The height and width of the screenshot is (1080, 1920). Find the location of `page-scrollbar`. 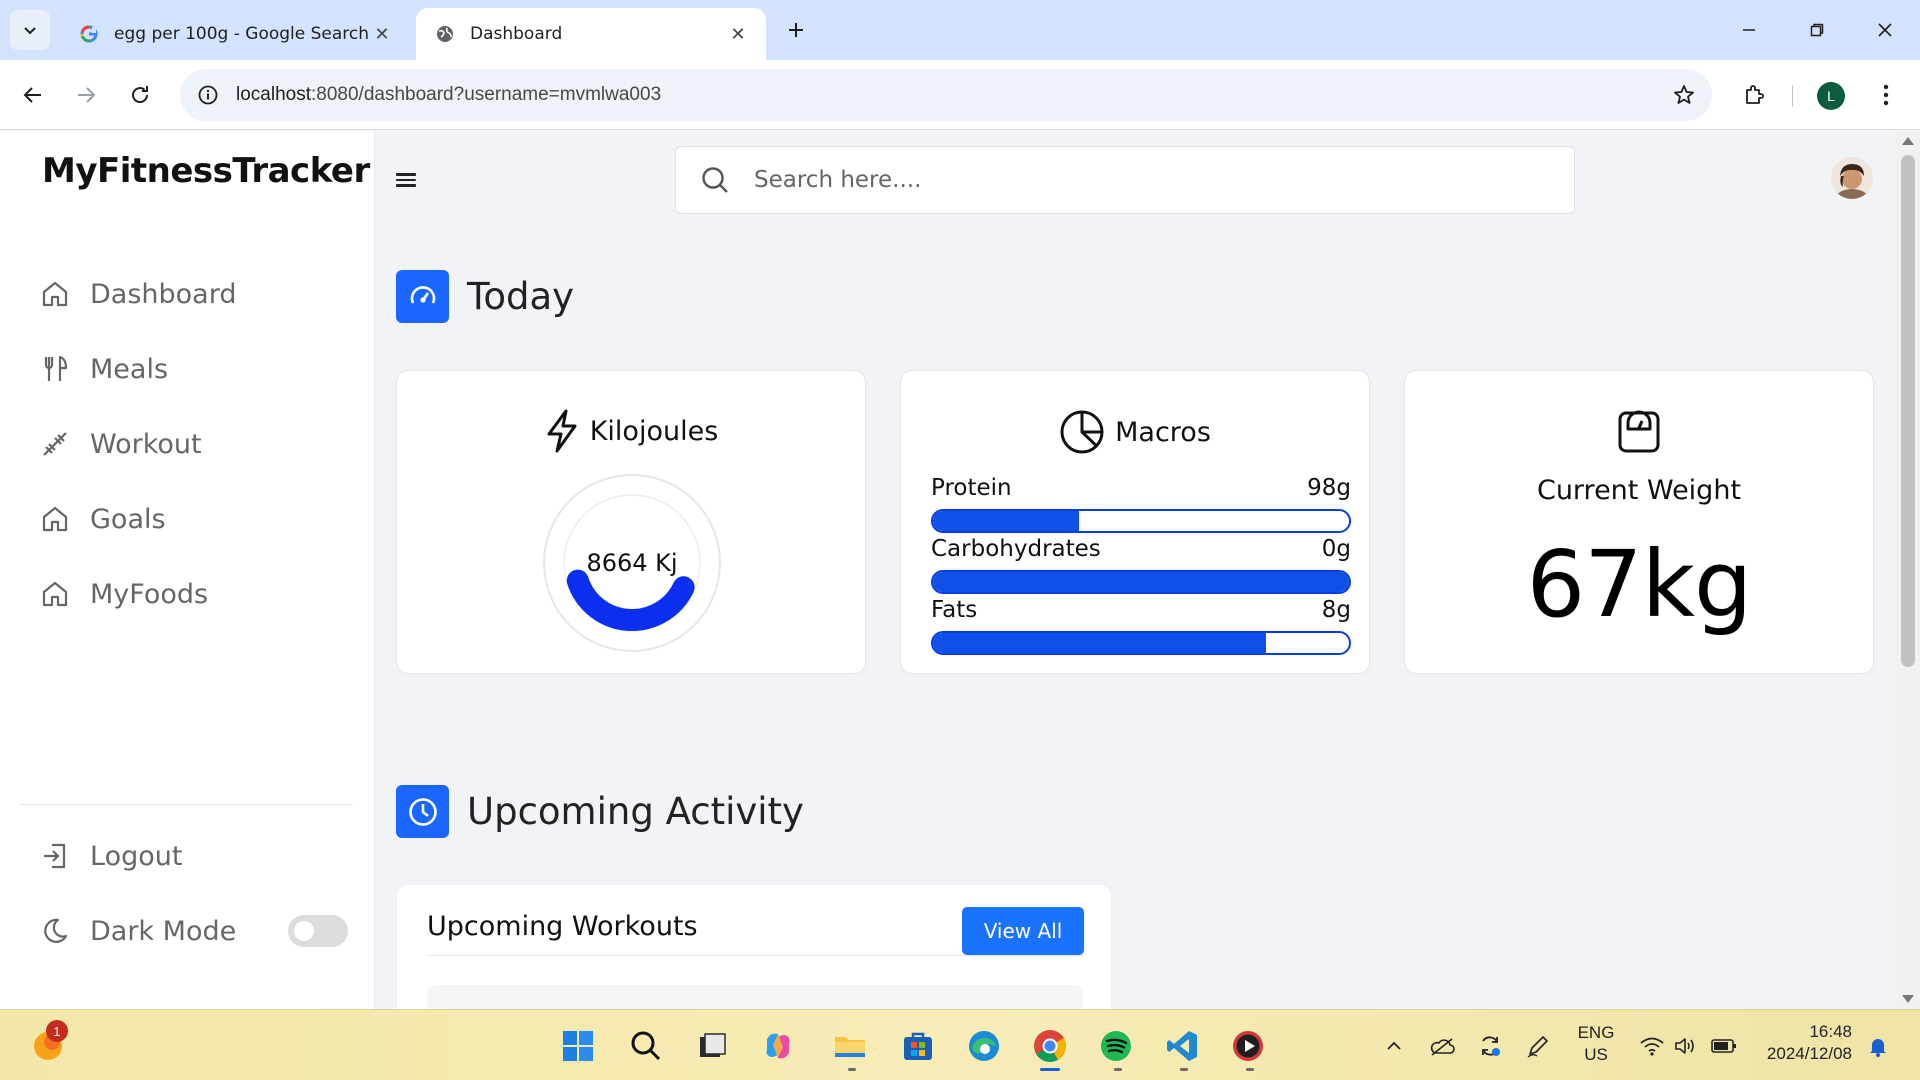

page-scrollbar is located at coordinates (1908, 570).